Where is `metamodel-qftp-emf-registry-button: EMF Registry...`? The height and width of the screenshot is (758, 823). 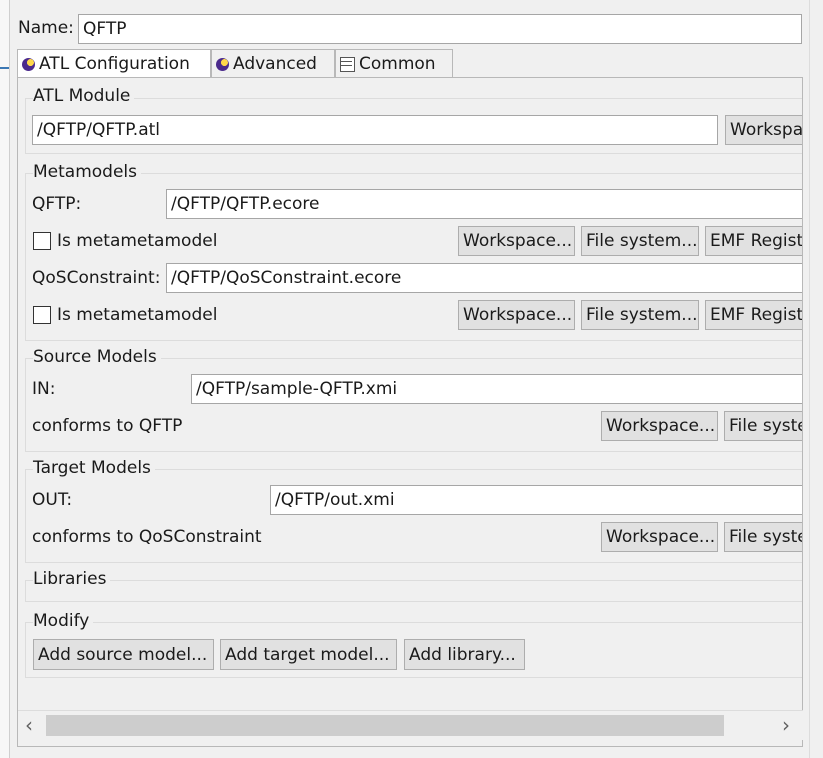
metamodel-qftp-emf-registry-button: EMF Registry... is located at coordinates (753, 241).